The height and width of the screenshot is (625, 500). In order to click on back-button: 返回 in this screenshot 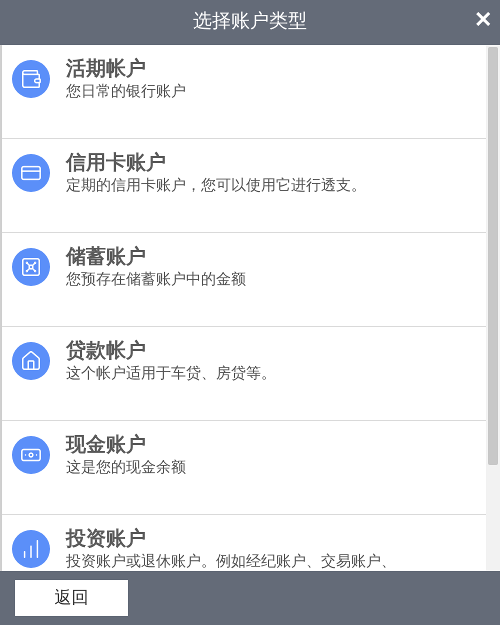, I will do `click(71, 598)`.